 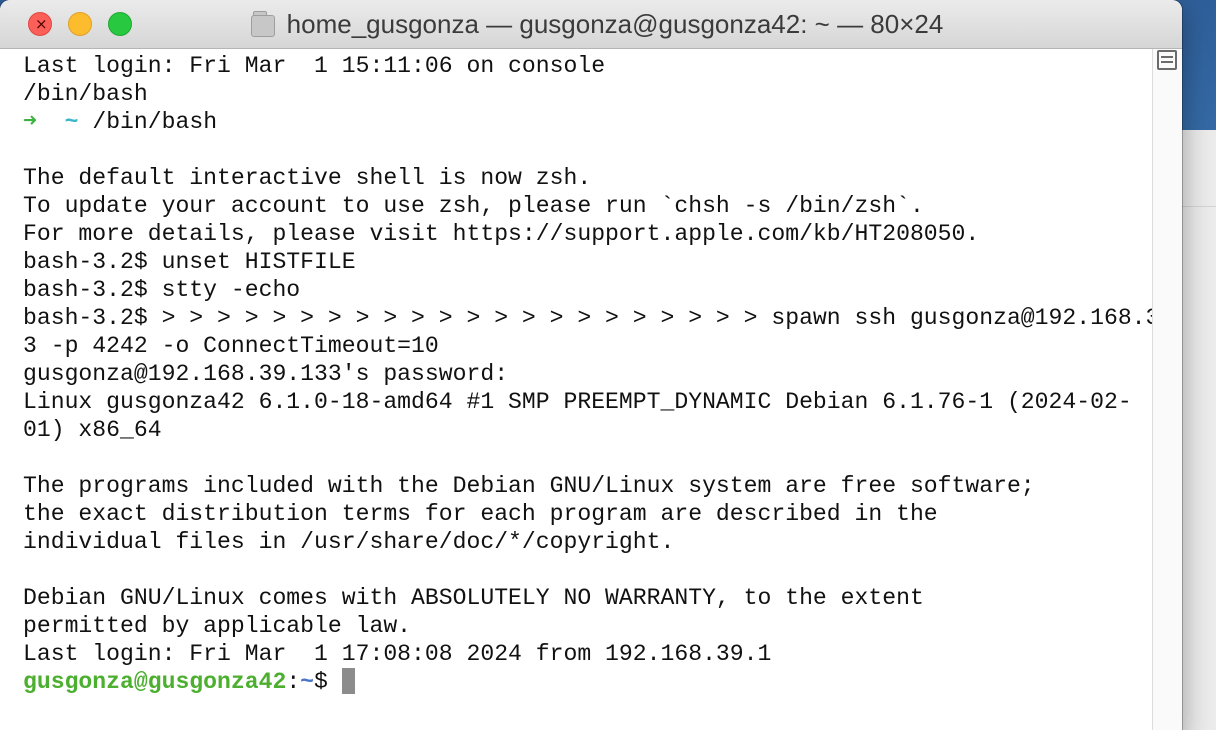 What do you see at coordinates (321, 682) in the screenshot?
I see `prompt-symbol: $` at bounding box center [321, 682].